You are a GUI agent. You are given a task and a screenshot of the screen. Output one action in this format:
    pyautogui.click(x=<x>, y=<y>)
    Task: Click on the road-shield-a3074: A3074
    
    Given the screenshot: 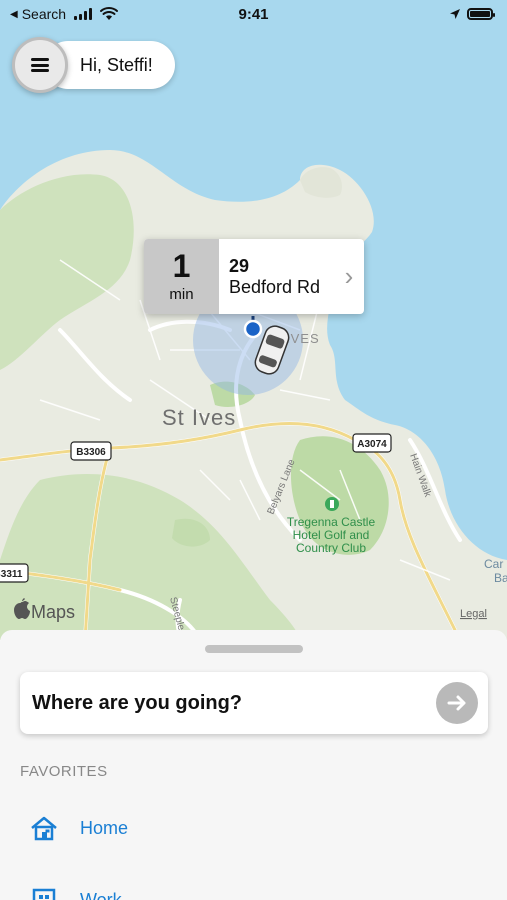 What is the action you would take?
    pyautogui.click(x=372, y=443)
    